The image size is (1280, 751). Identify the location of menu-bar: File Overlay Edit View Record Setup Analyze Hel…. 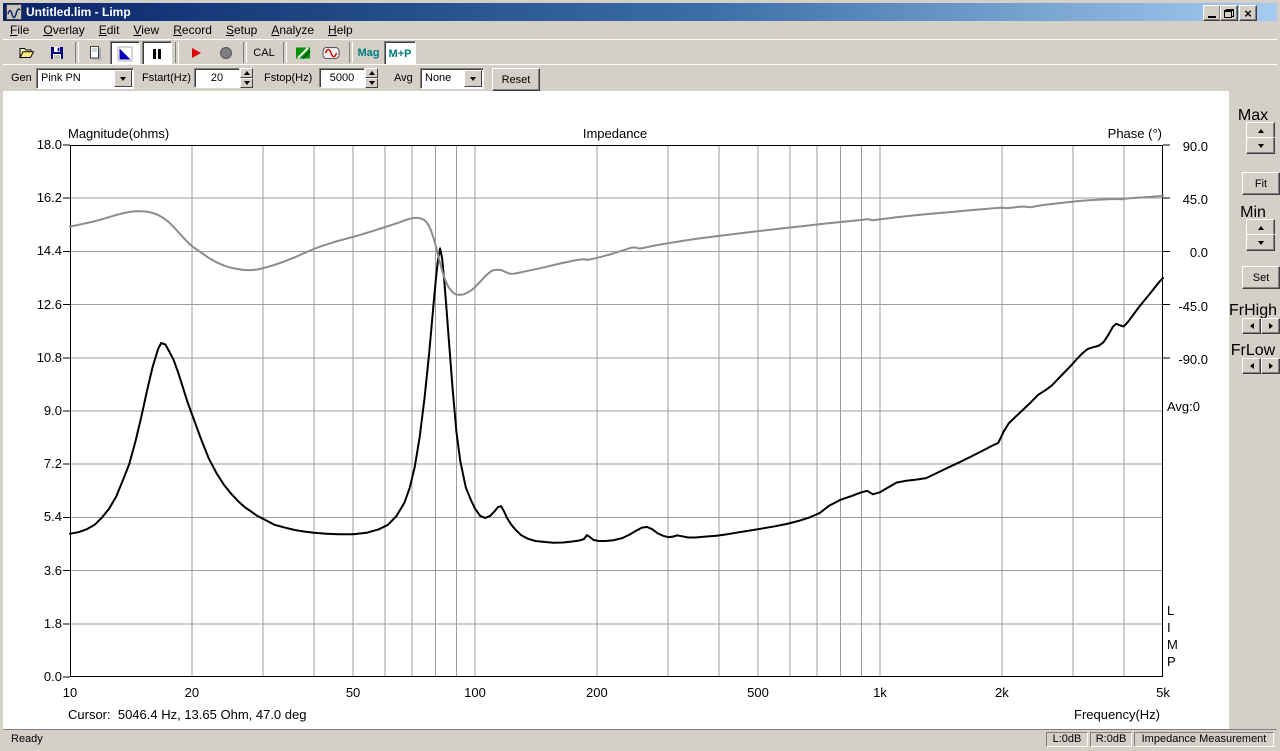
(640, 30).